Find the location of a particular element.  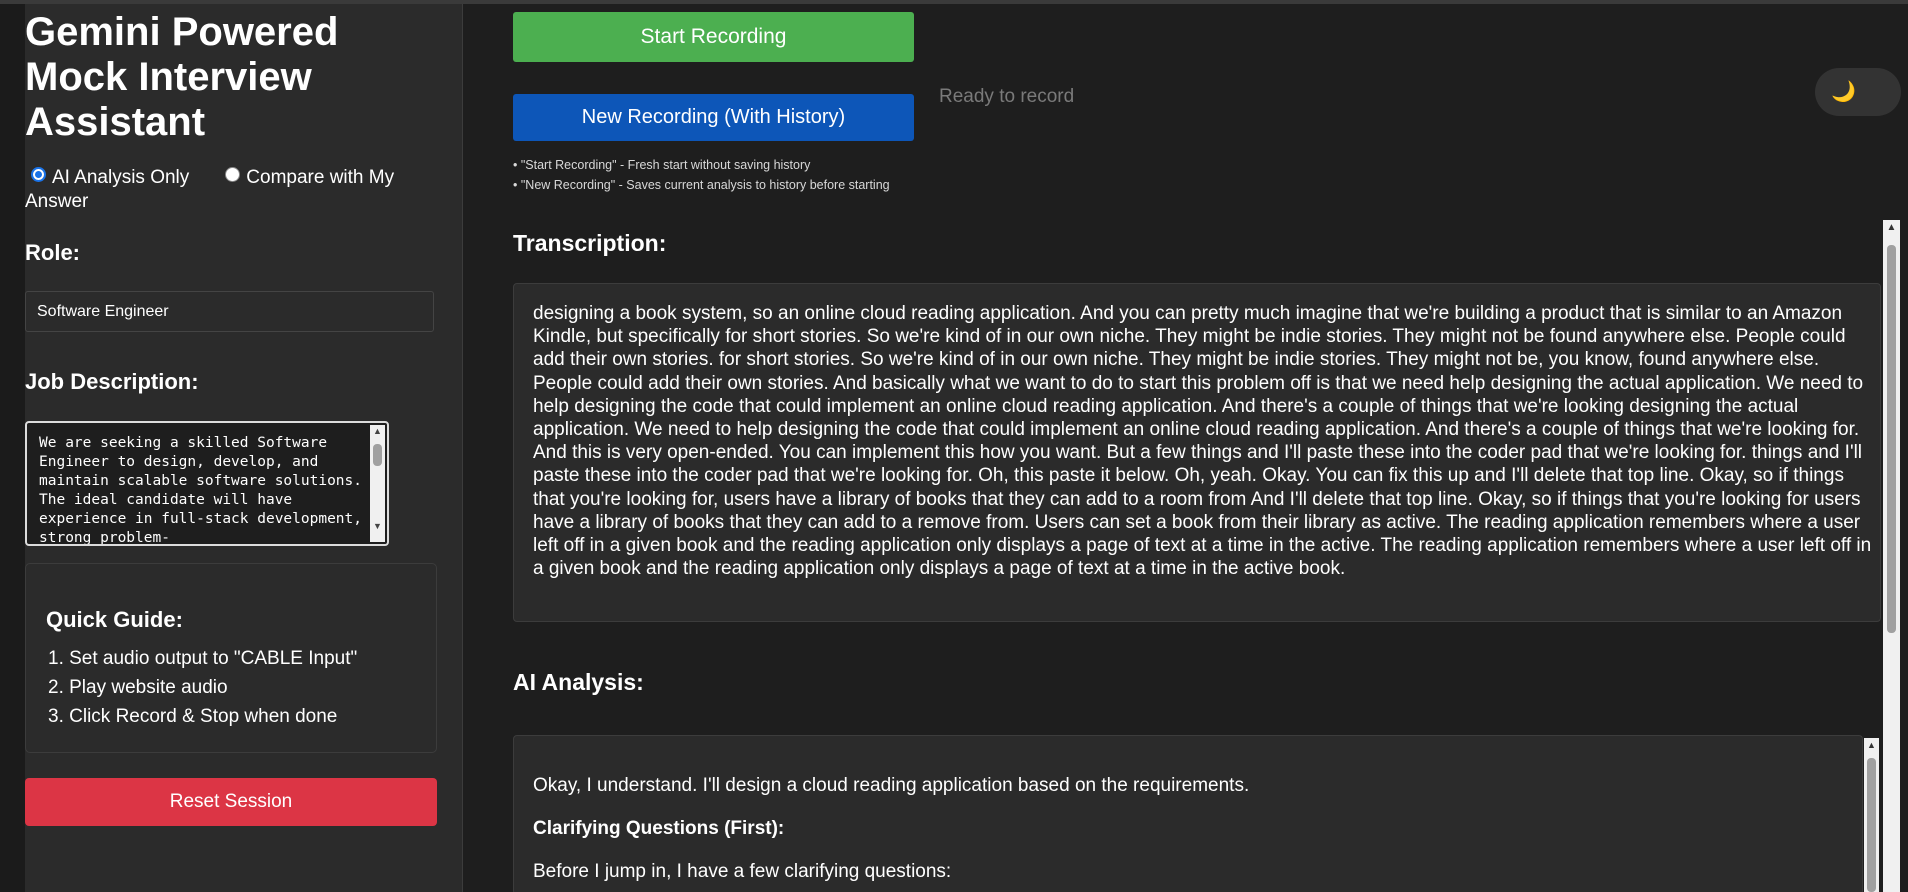

analysis-scrollbar: ▲ is located at coordinates (1871, 815).